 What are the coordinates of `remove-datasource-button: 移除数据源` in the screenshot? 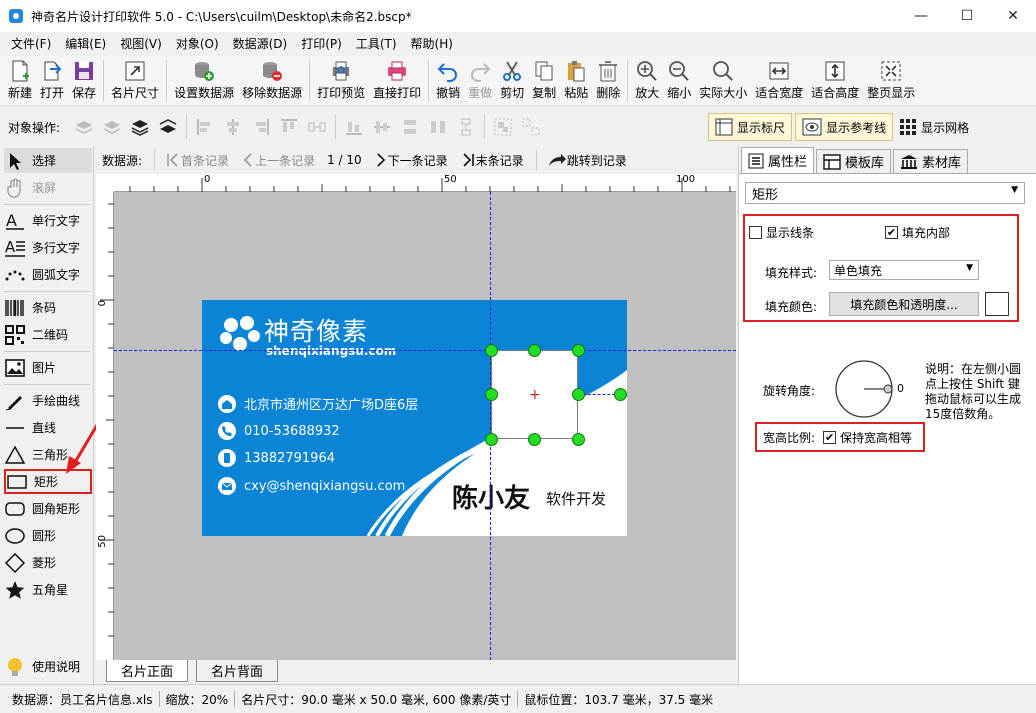 It's located at (272, 80).